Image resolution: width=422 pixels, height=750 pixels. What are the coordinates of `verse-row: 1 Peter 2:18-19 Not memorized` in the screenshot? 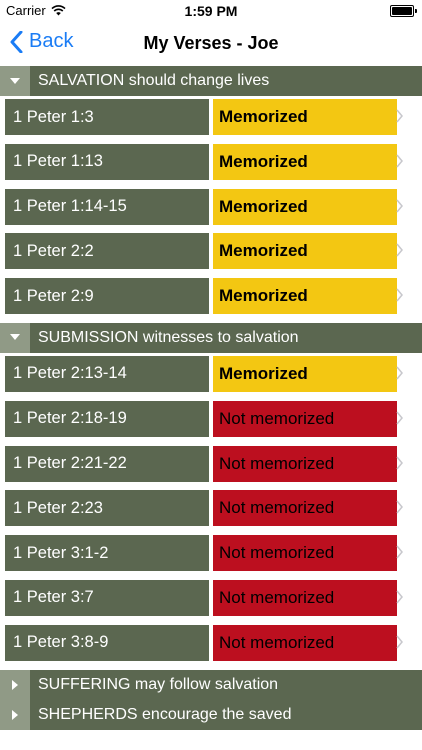 It's located at (211, 418).